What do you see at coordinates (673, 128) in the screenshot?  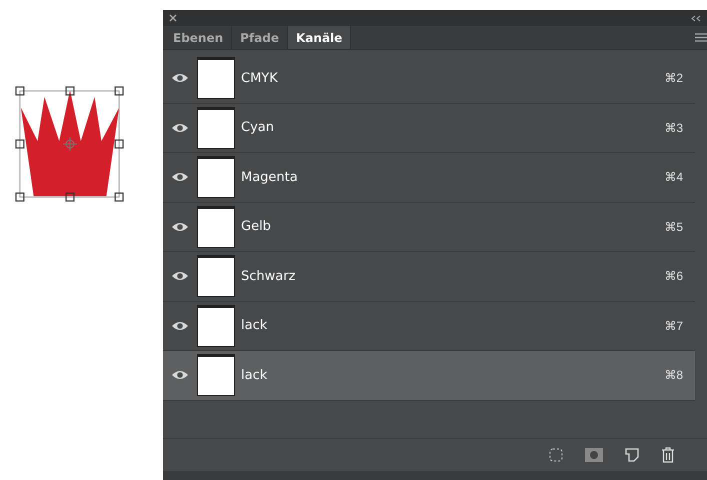 I see `shortcut-label: ⌘3` at bounding box center [673, 128].